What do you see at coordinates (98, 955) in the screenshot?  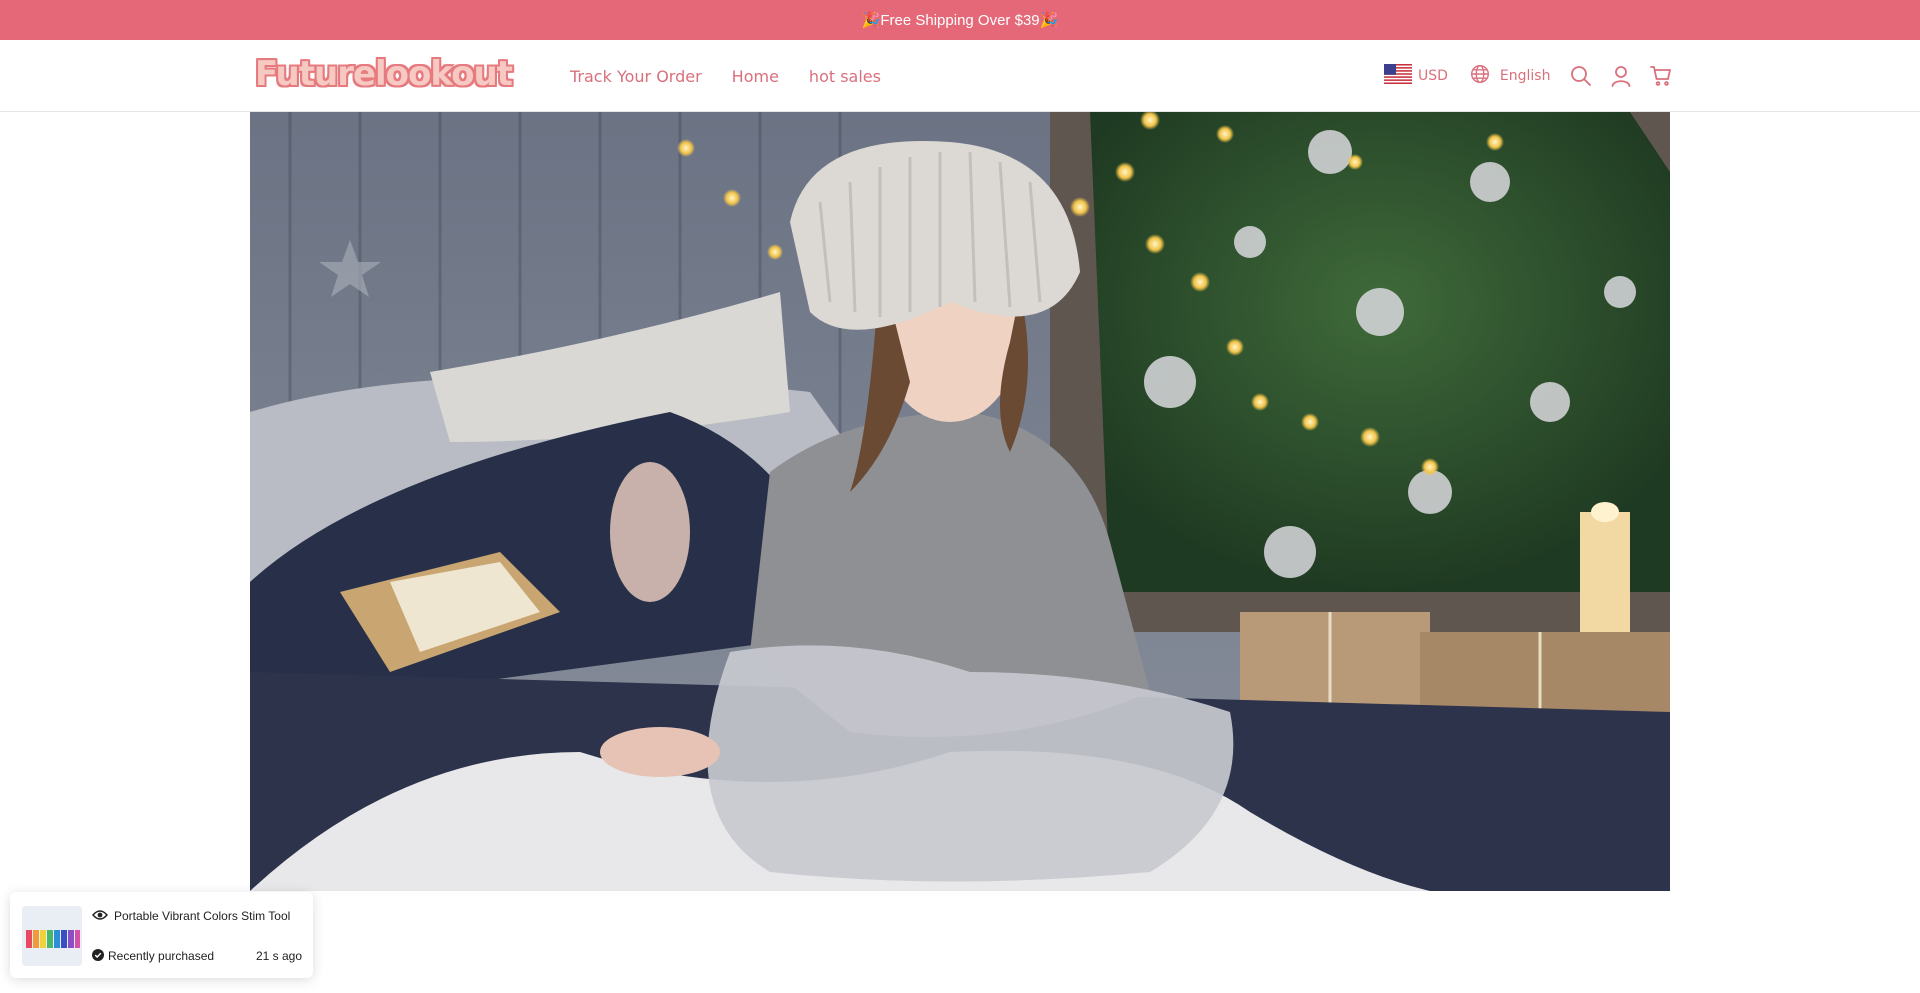 I see `check-circle-icon` at bounding box center [98, 955].